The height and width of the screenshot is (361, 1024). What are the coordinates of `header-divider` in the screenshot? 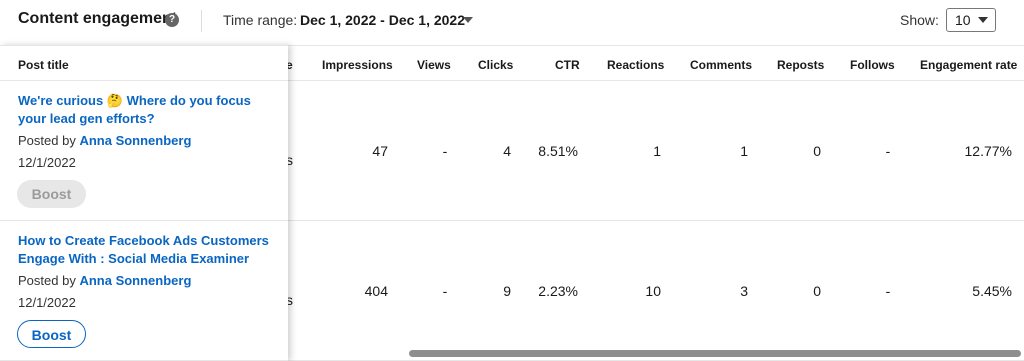 It's located at (201, 21).